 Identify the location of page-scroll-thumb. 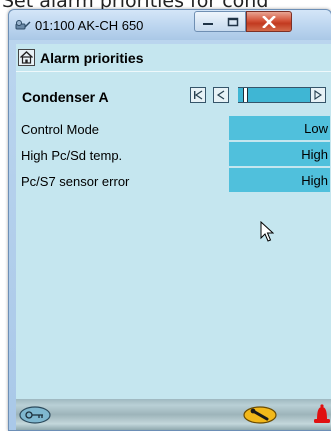
(245, 95).